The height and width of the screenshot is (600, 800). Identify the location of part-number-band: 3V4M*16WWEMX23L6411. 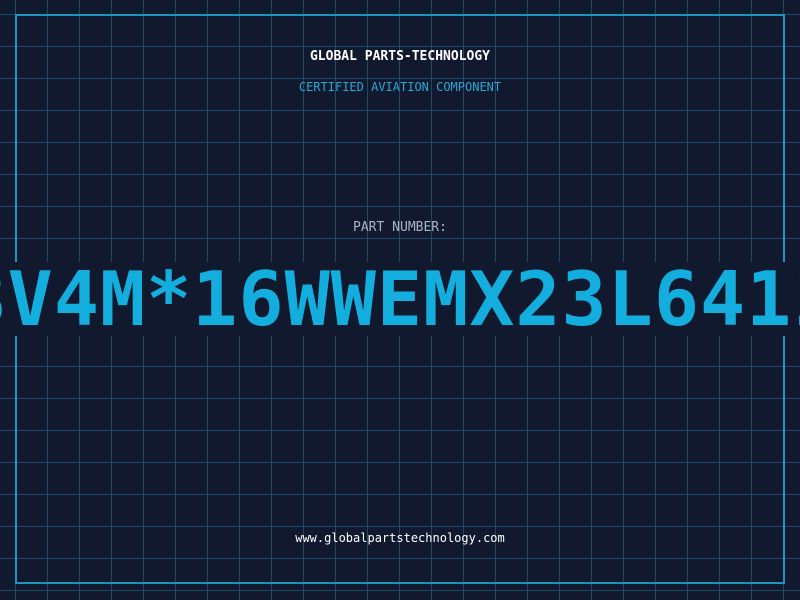
(400, 299).